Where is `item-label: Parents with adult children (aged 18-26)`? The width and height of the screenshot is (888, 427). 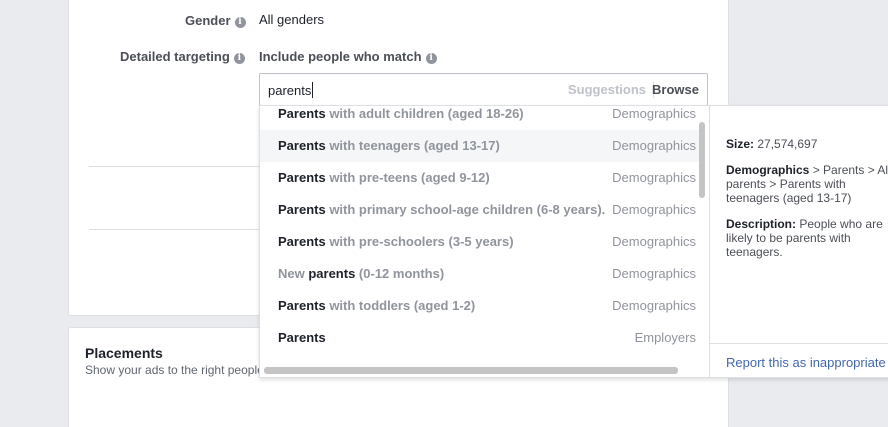
item-label: Parents with adult children (aged 18-26) is located at coordinates (401, 113).